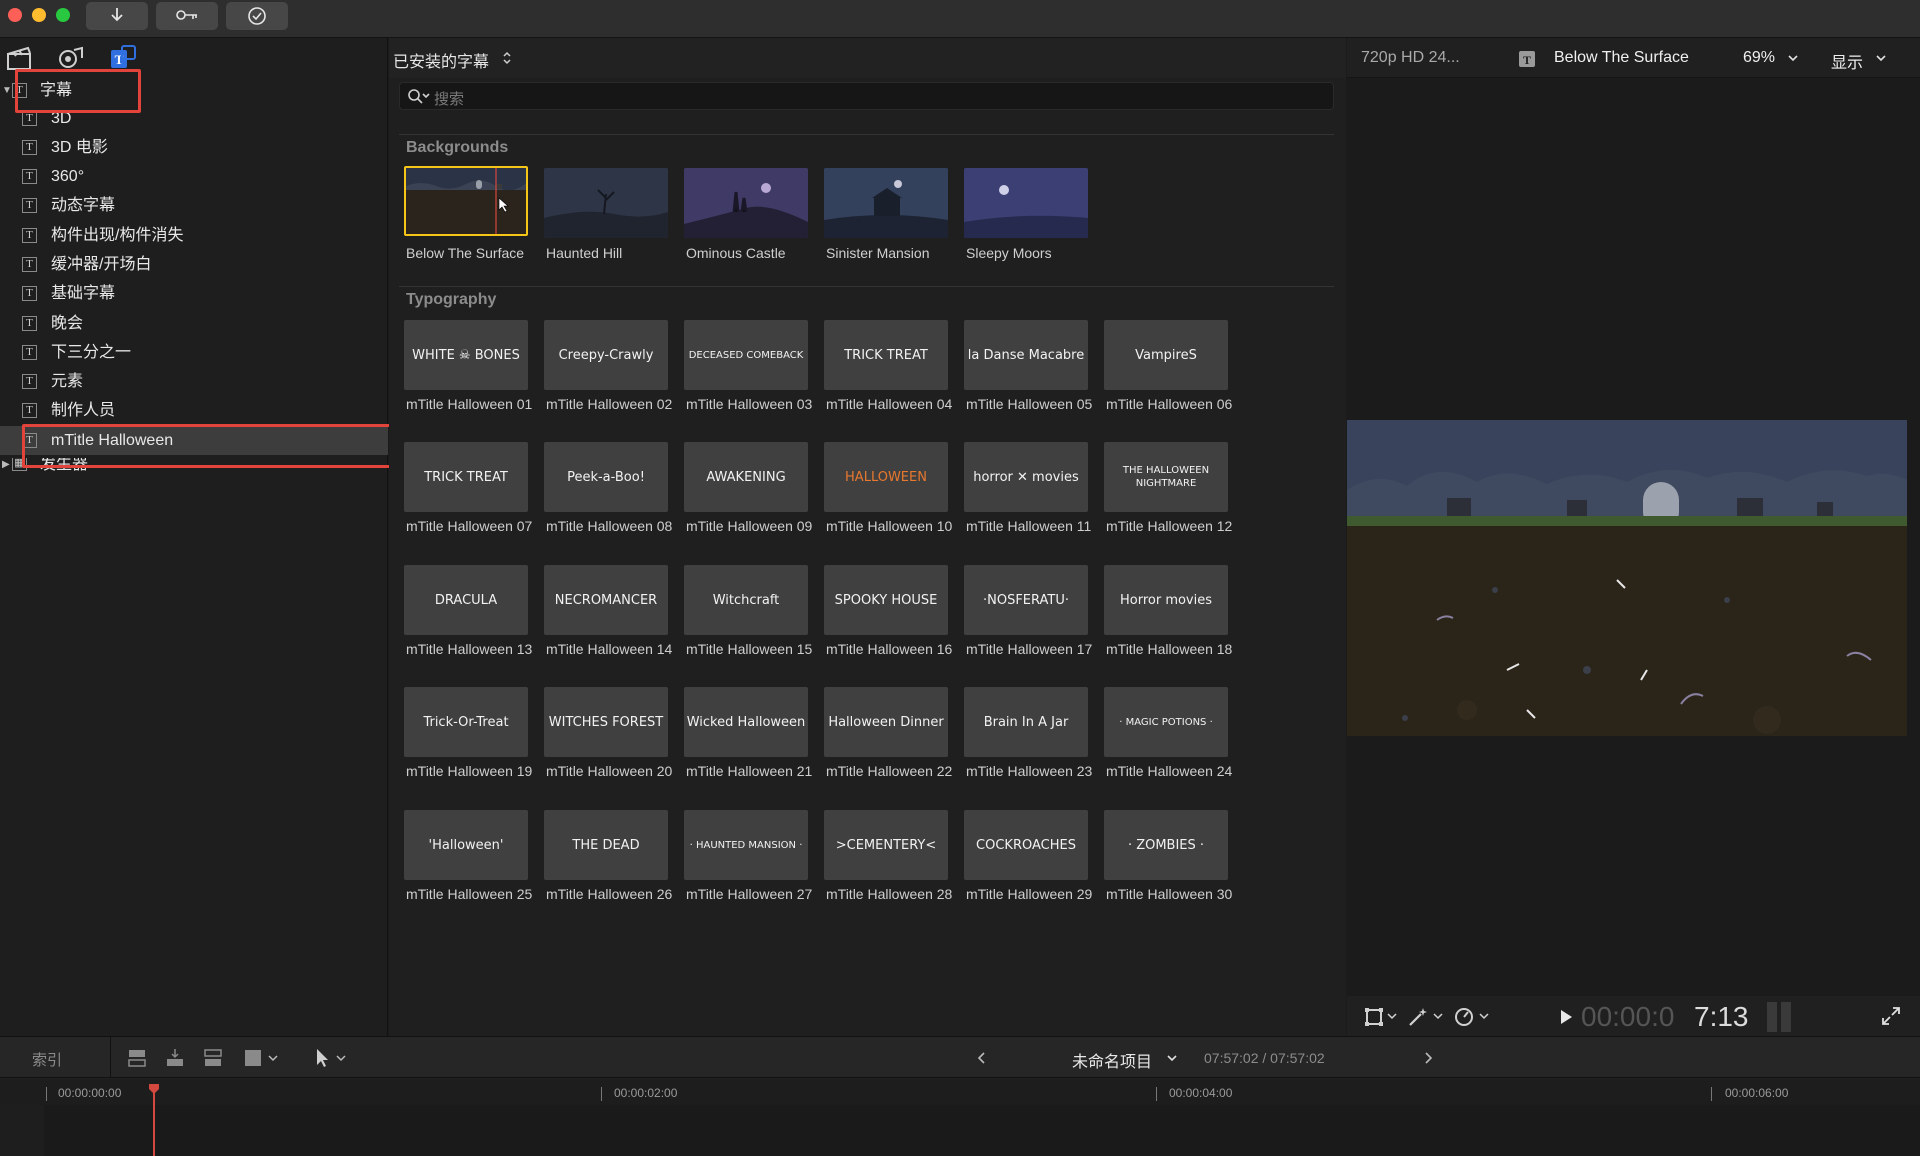  What do you see at coordinates (194, 410) in the screenshot?
I see `sidebar-item-credits: T 制作人员` at bounding box center [194, 410].